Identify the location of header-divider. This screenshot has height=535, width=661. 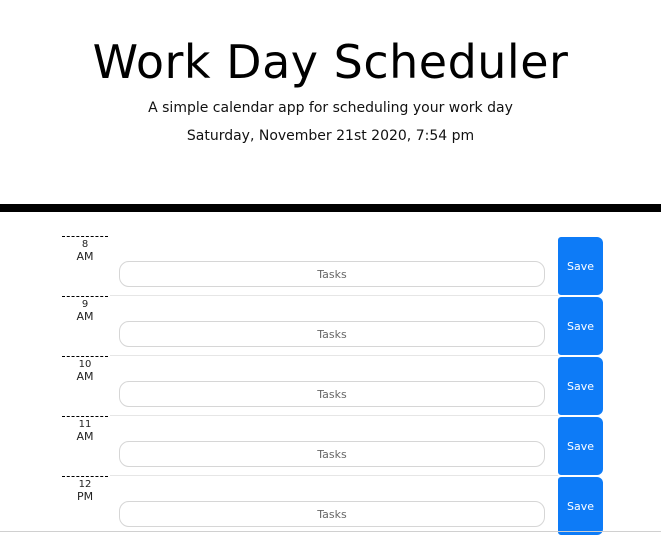
(330, 208).